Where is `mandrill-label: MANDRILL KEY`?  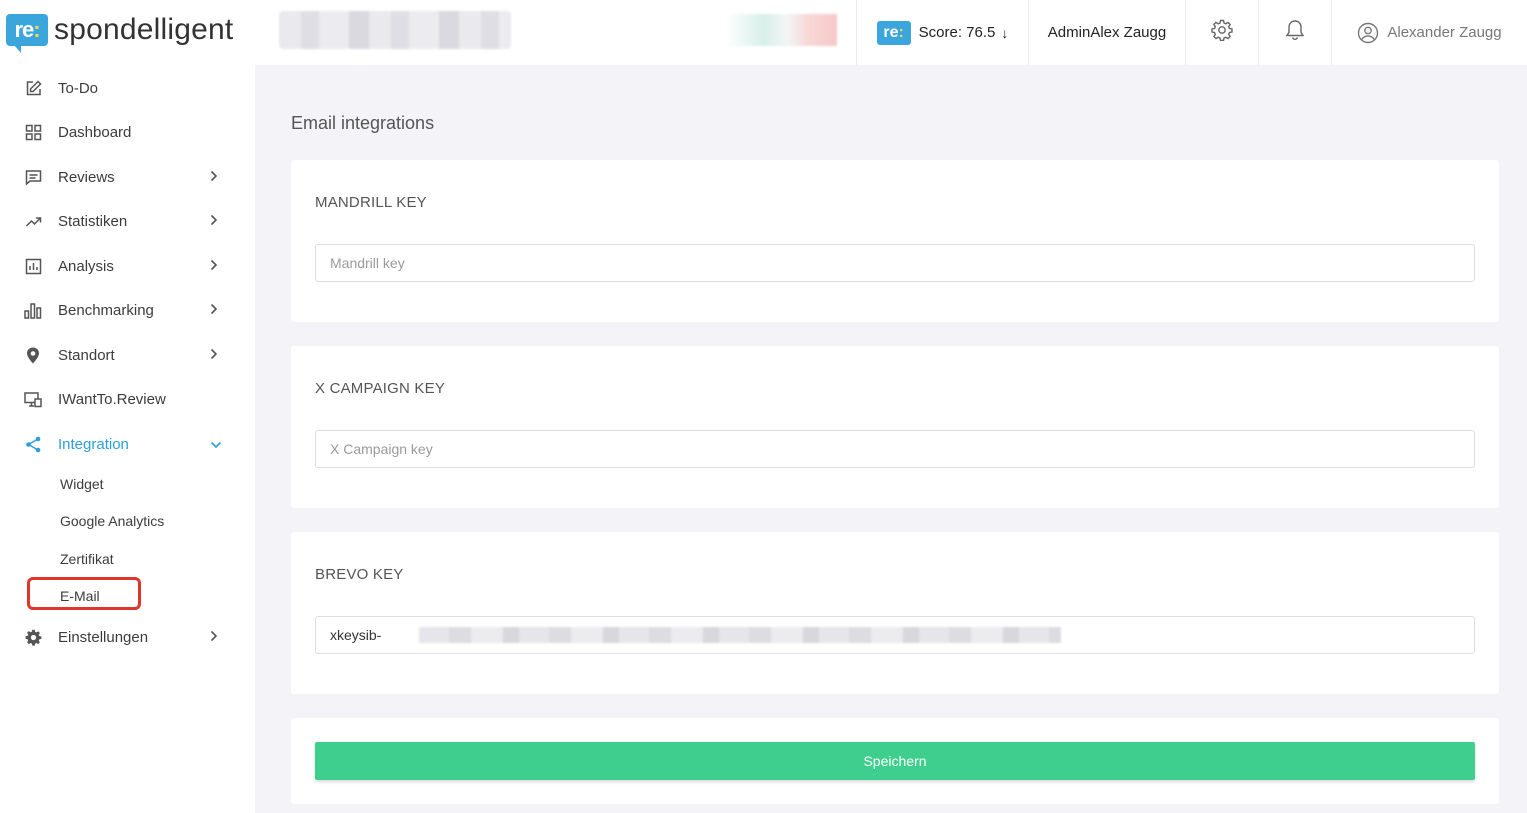 mandrill-label: MANDRILL KEY is located at coordinates (371, 202).